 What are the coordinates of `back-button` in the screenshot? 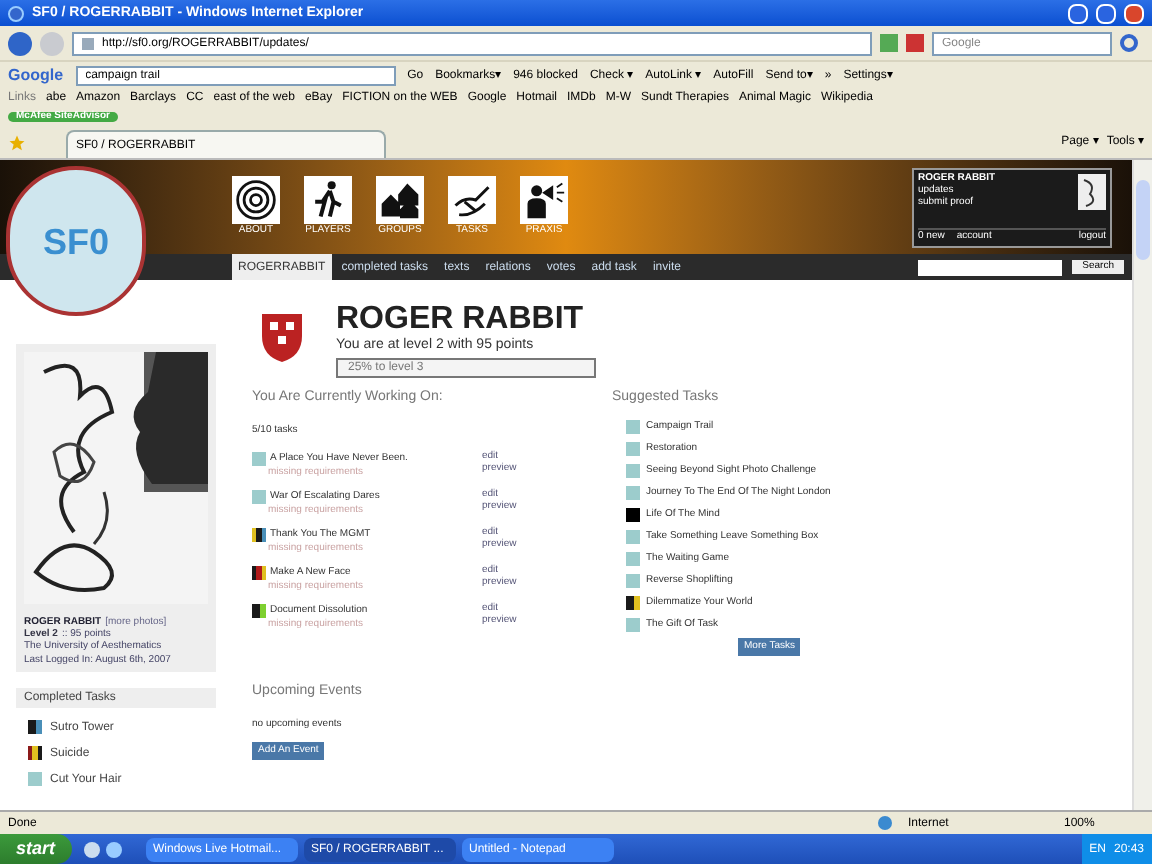 It's located at (20, 43).